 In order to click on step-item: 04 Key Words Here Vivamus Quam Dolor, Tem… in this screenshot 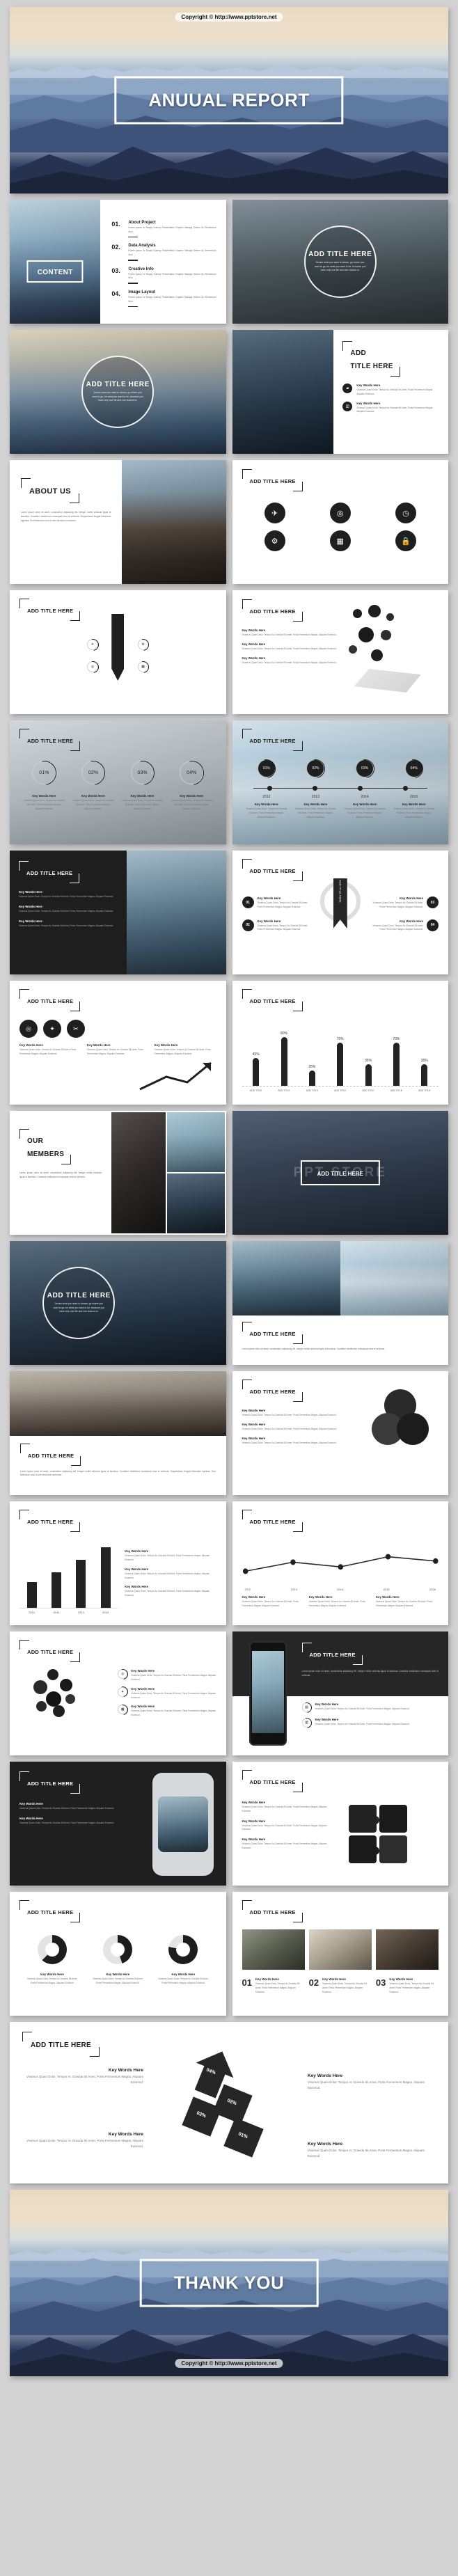, I will do `click(405, 926)`.